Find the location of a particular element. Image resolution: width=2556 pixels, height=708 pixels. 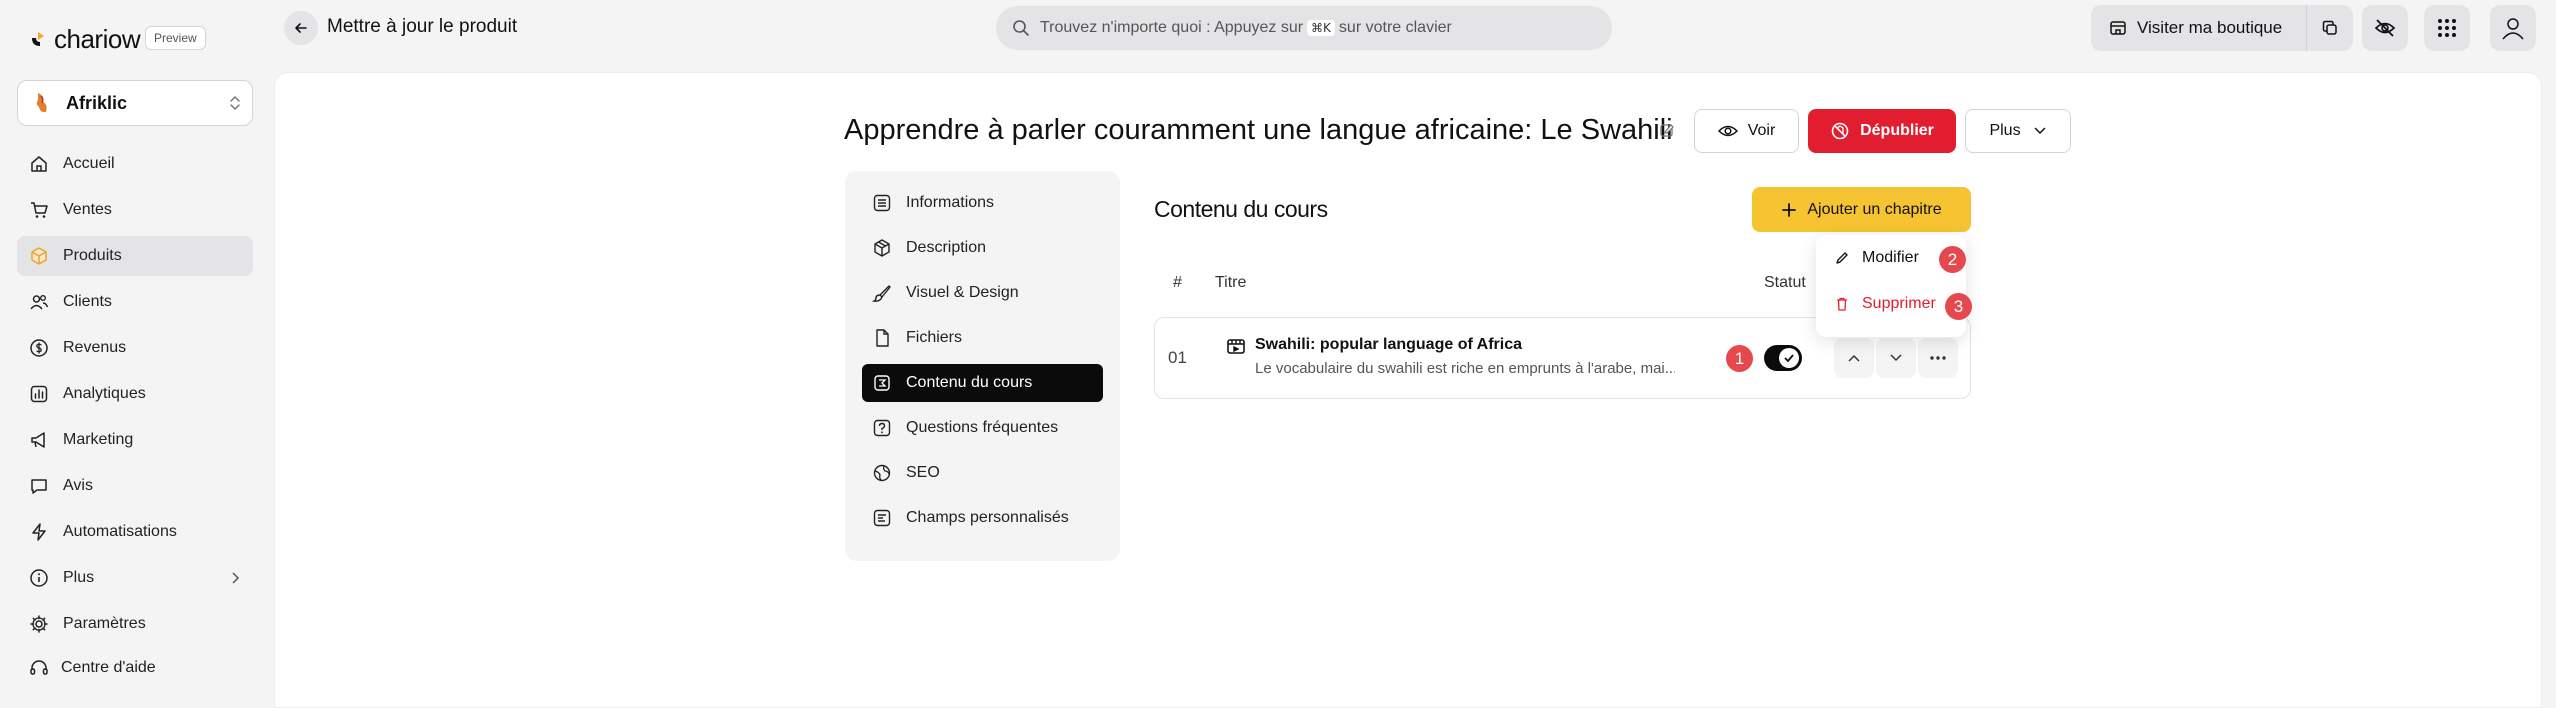

visit-store-group: Visiter ma boutique is located at coordinates (2222, 28).